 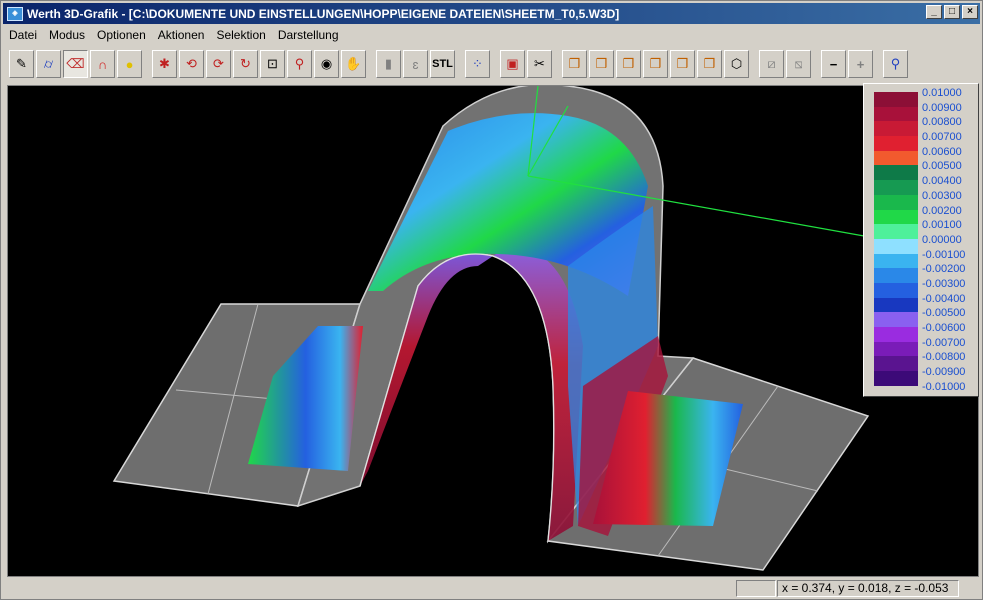 What do you see at coordinates (164, 64) in the screenshot?
I see `rotate-free-icon: ✱` at bounding box center [164, 64].